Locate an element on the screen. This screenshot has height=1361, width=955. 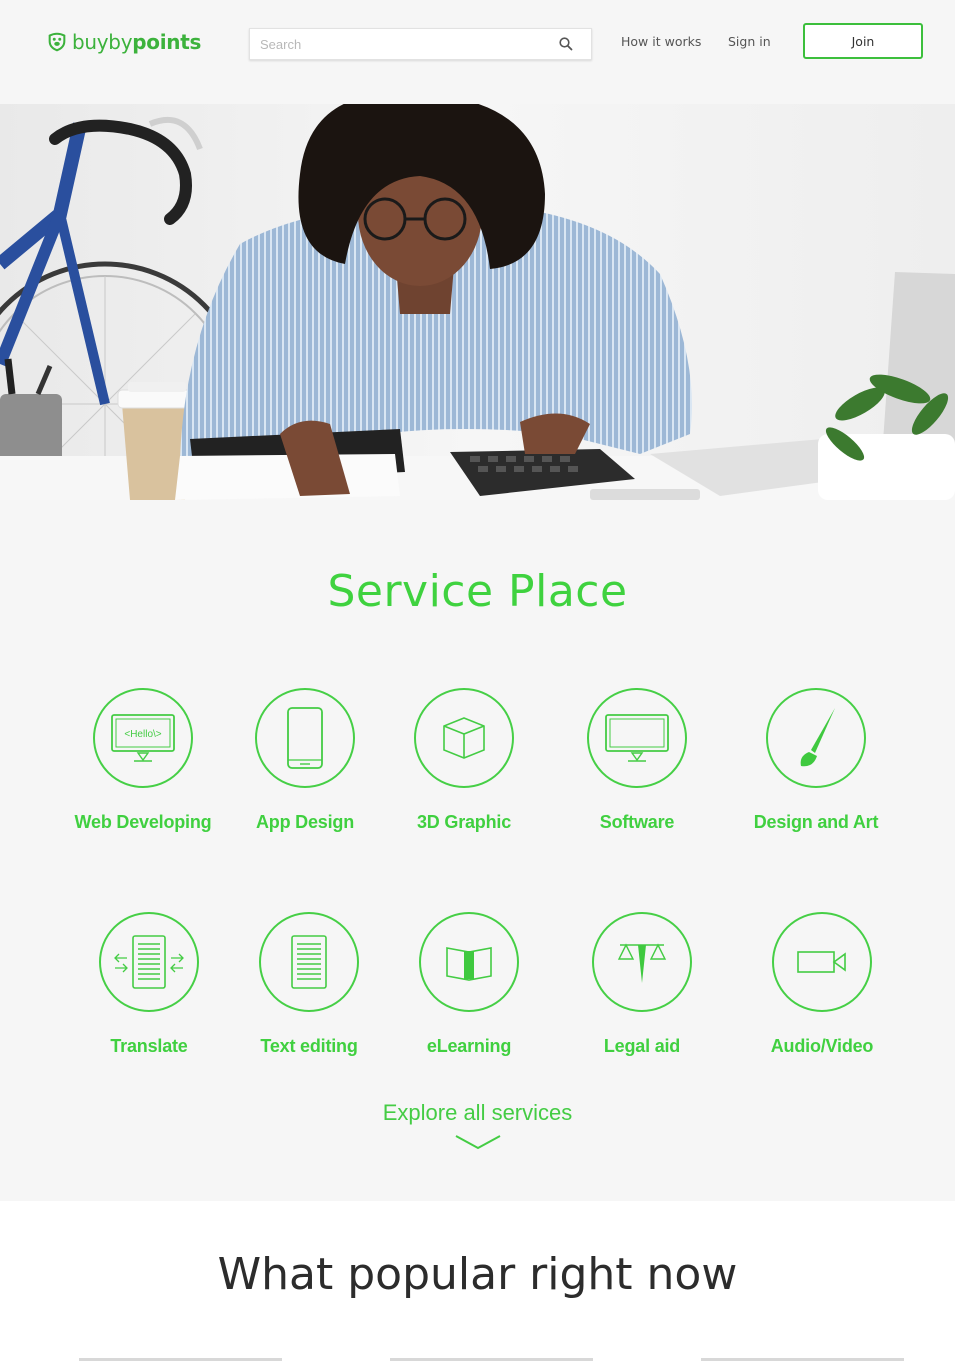
popular-section: What popular right now is located at coordinates (477, 1281).